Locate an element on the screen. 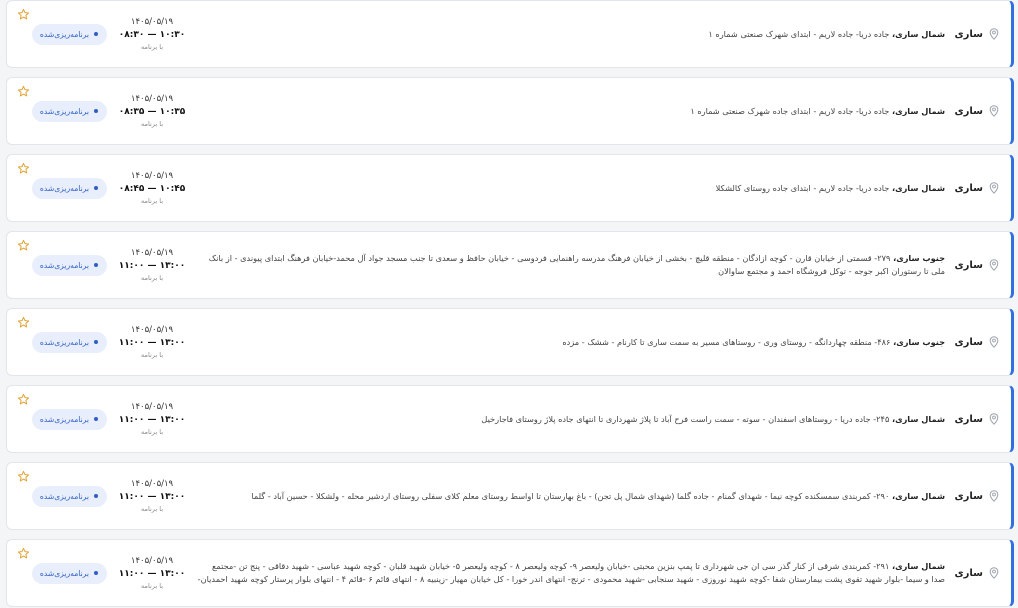 This screenshot has width=1018, height=608. time-cell: ۱۴۰۵/۰۵/۱۹ ۰۸:۳۰ — ۱۰:۳۰ با برنامه is located at coordinates (152, 34).